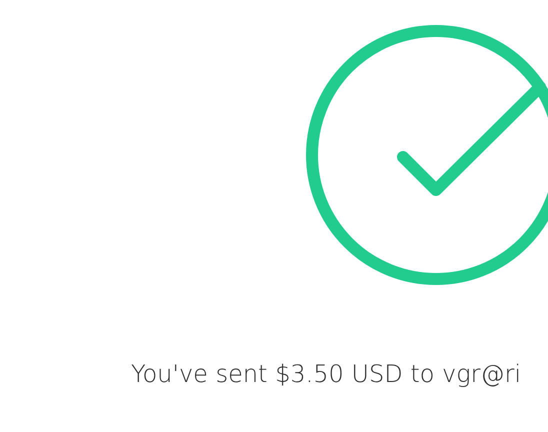 The height and width of the screenshot is (432, 548). What do you see at coordinates (326, 374) in the screenshot?
I see `confirmation-message: You've sent $3.50 USD to vgr@ri` at bounding box center [326, 374].